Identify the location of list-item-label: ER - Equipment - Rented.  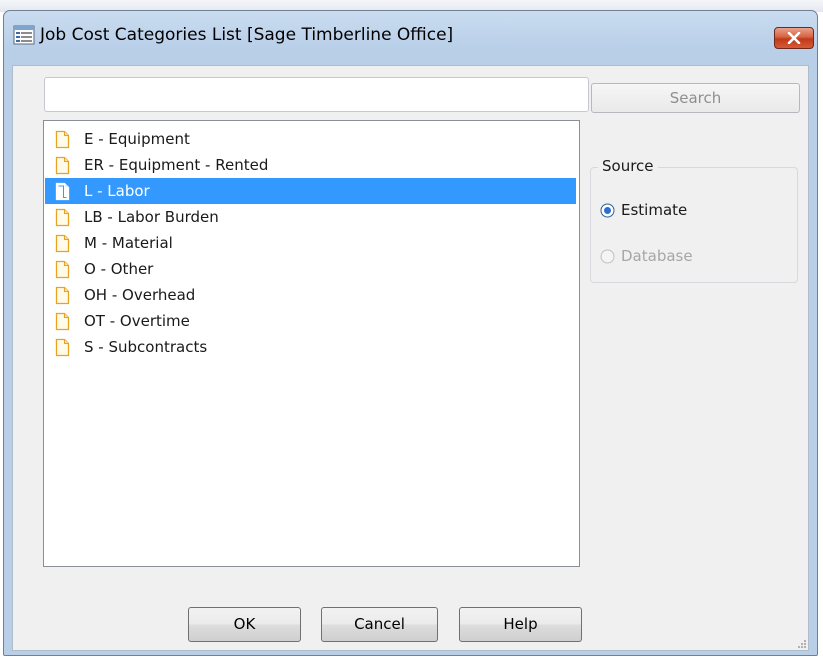
(176, 165).